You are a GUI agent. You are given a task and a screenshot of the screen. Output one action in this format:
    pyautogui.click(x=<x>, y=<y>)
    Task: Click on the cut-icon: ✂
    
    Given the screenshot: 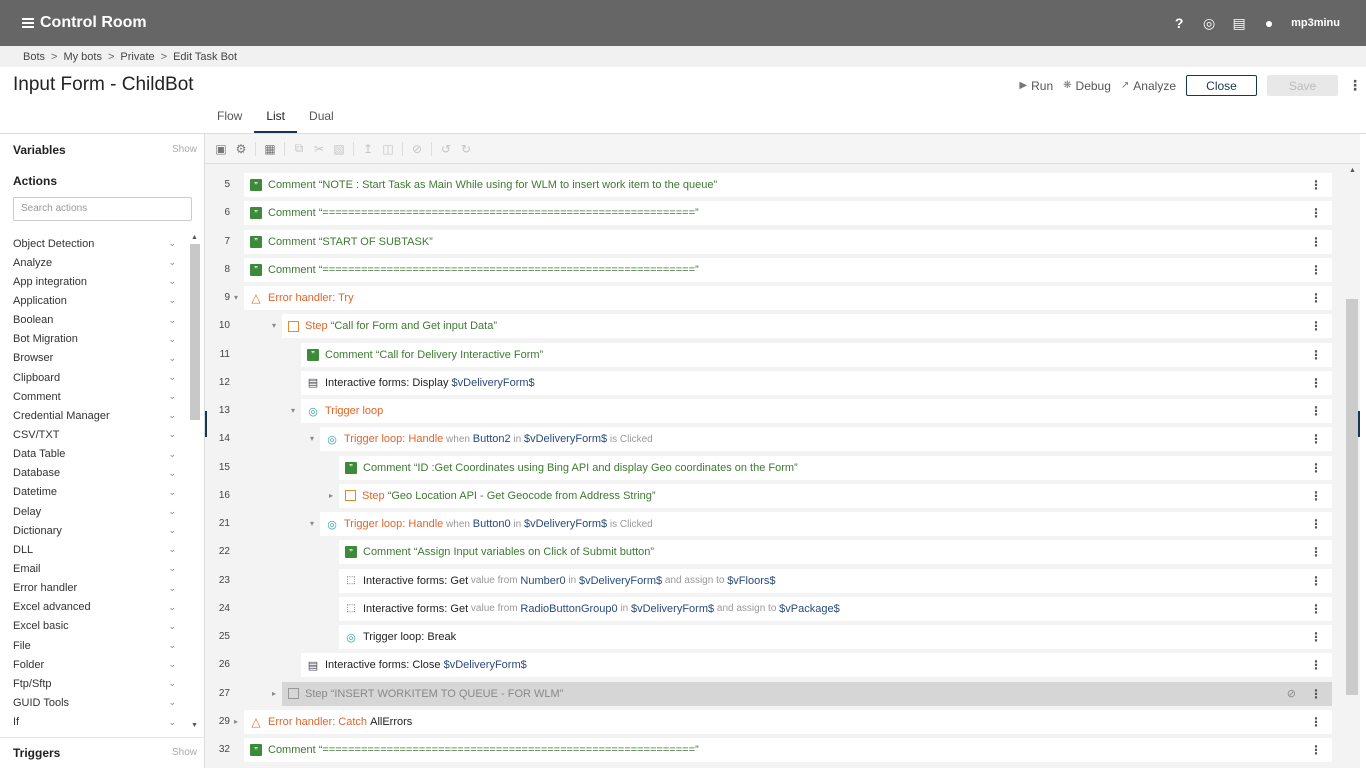 What is the action you would take?
    pyautogui.click(x=319, y=149)
    